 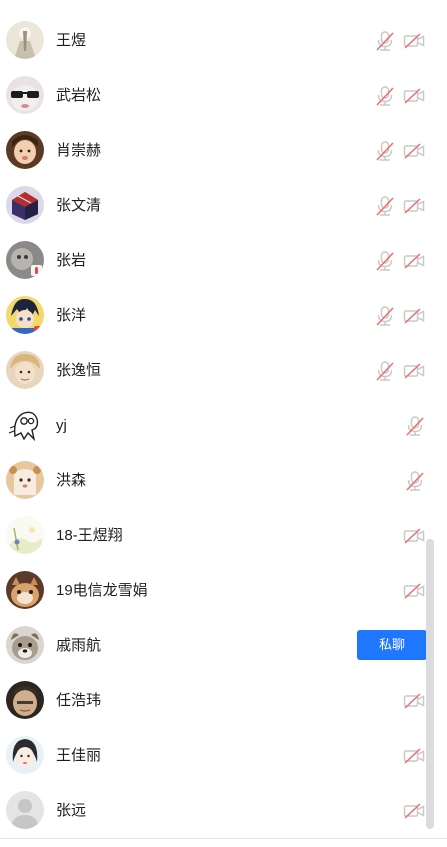 What do you see at coordinates (71, 260) in the screenshot?
I see `participant-name: 张岩` at bounding box center [71, 260].